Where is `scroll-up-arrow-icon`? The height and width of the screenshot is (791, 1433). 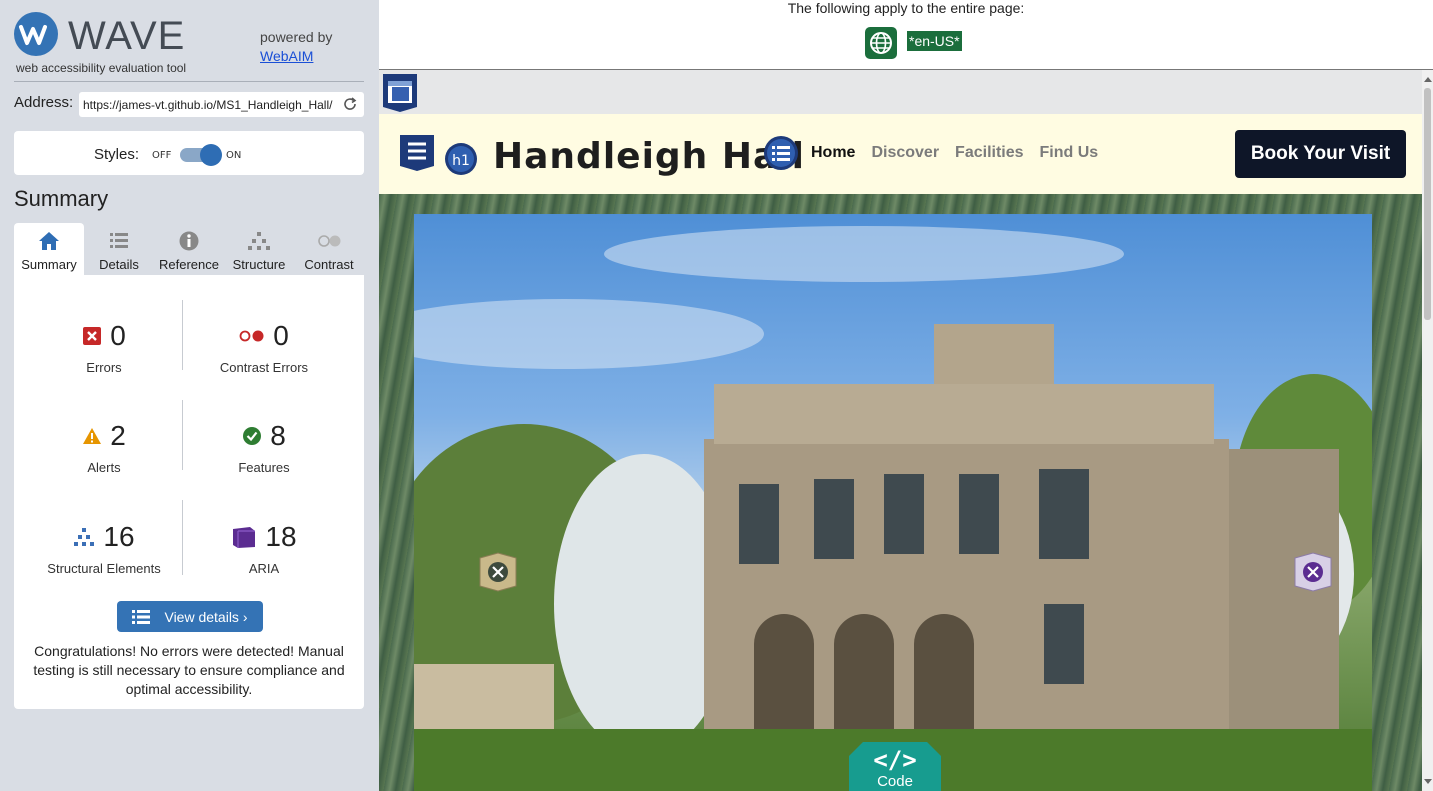
scroll-up-arrow-icon is located at coordinates (1428, 79).